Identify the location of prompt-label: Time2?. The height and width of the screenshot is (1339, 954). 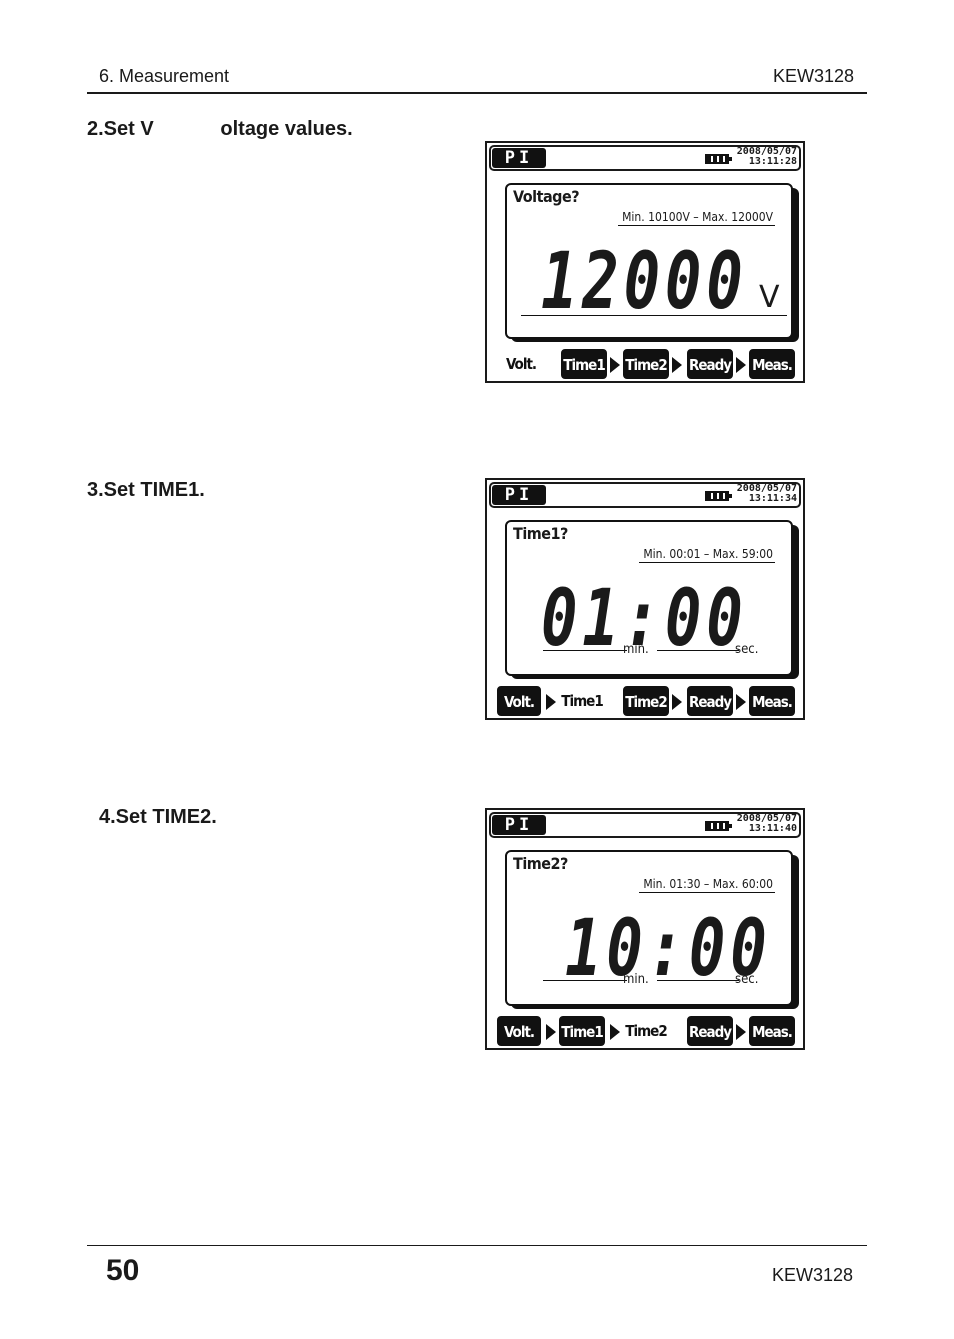
(540, 863).